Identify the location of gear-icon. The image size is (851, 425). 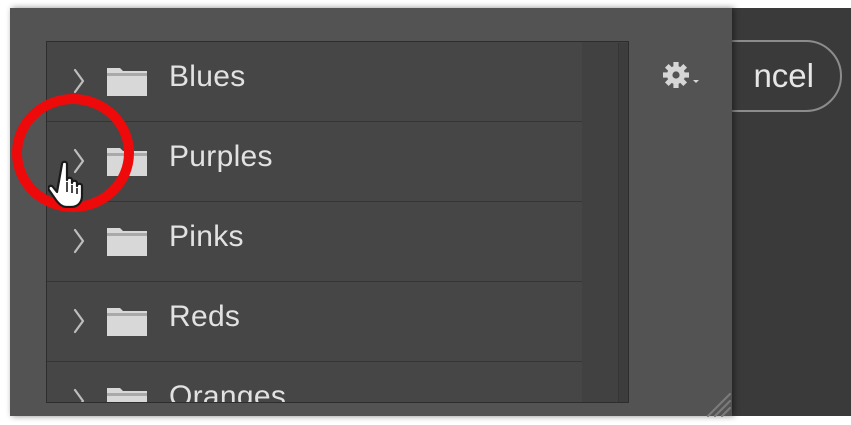
(686, 76).